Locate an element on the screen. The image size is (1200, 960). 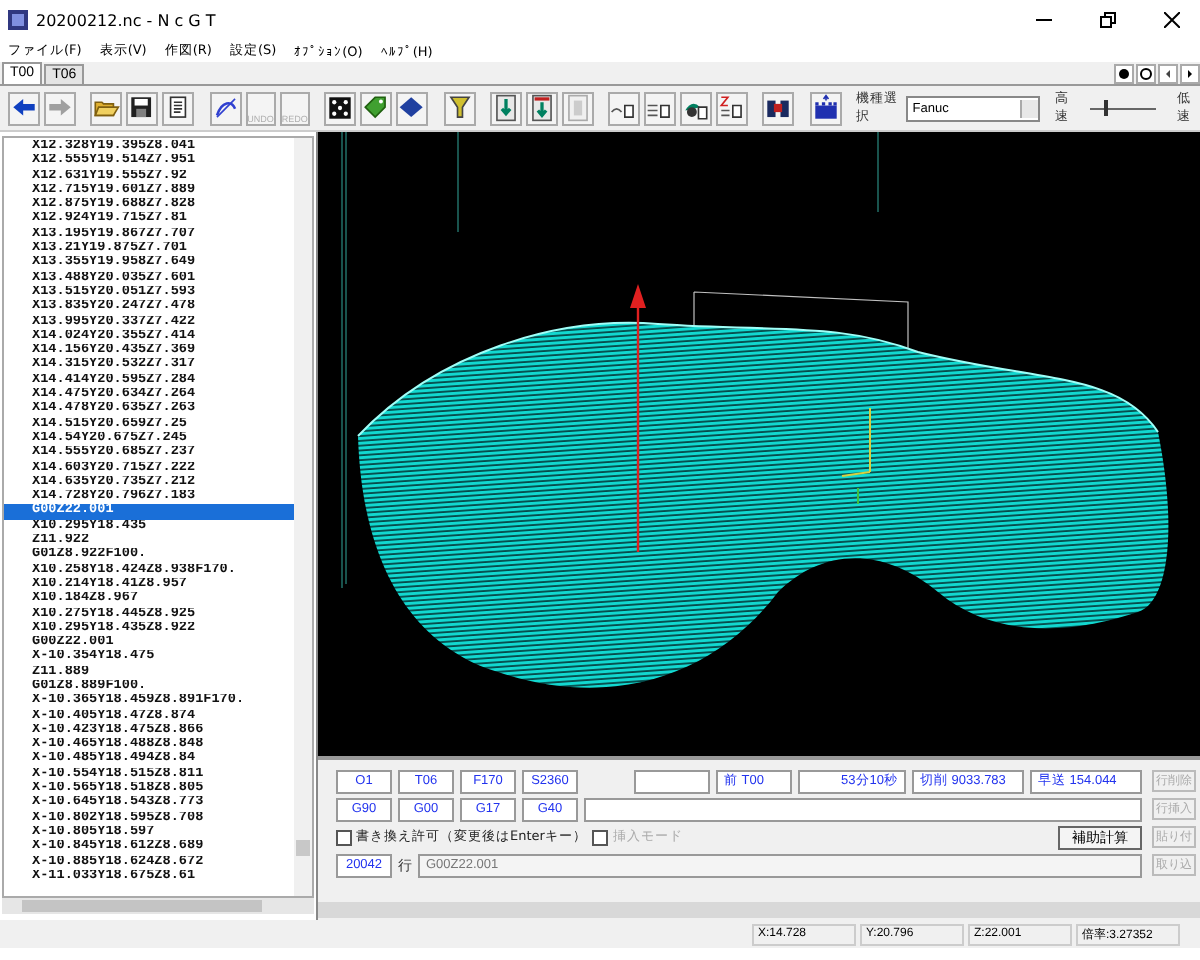
castle-icon is located at coordinates (825, 108).